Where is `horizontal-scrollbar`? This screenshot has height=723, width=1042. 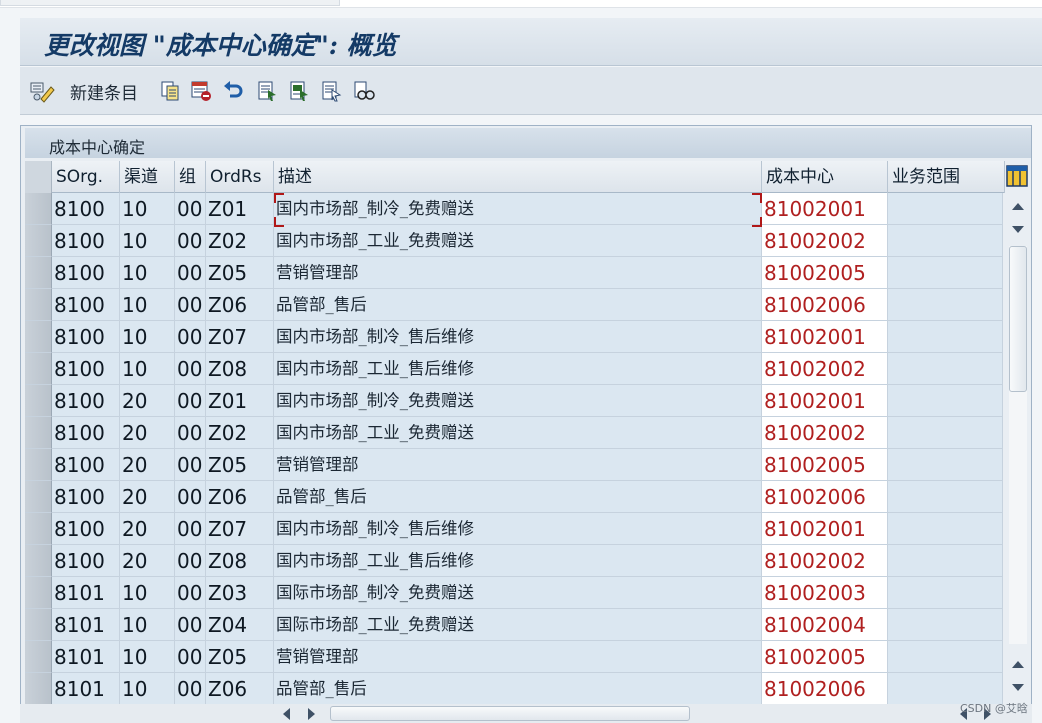 horizontal-scrollbar is located at coordinates (526, 713).